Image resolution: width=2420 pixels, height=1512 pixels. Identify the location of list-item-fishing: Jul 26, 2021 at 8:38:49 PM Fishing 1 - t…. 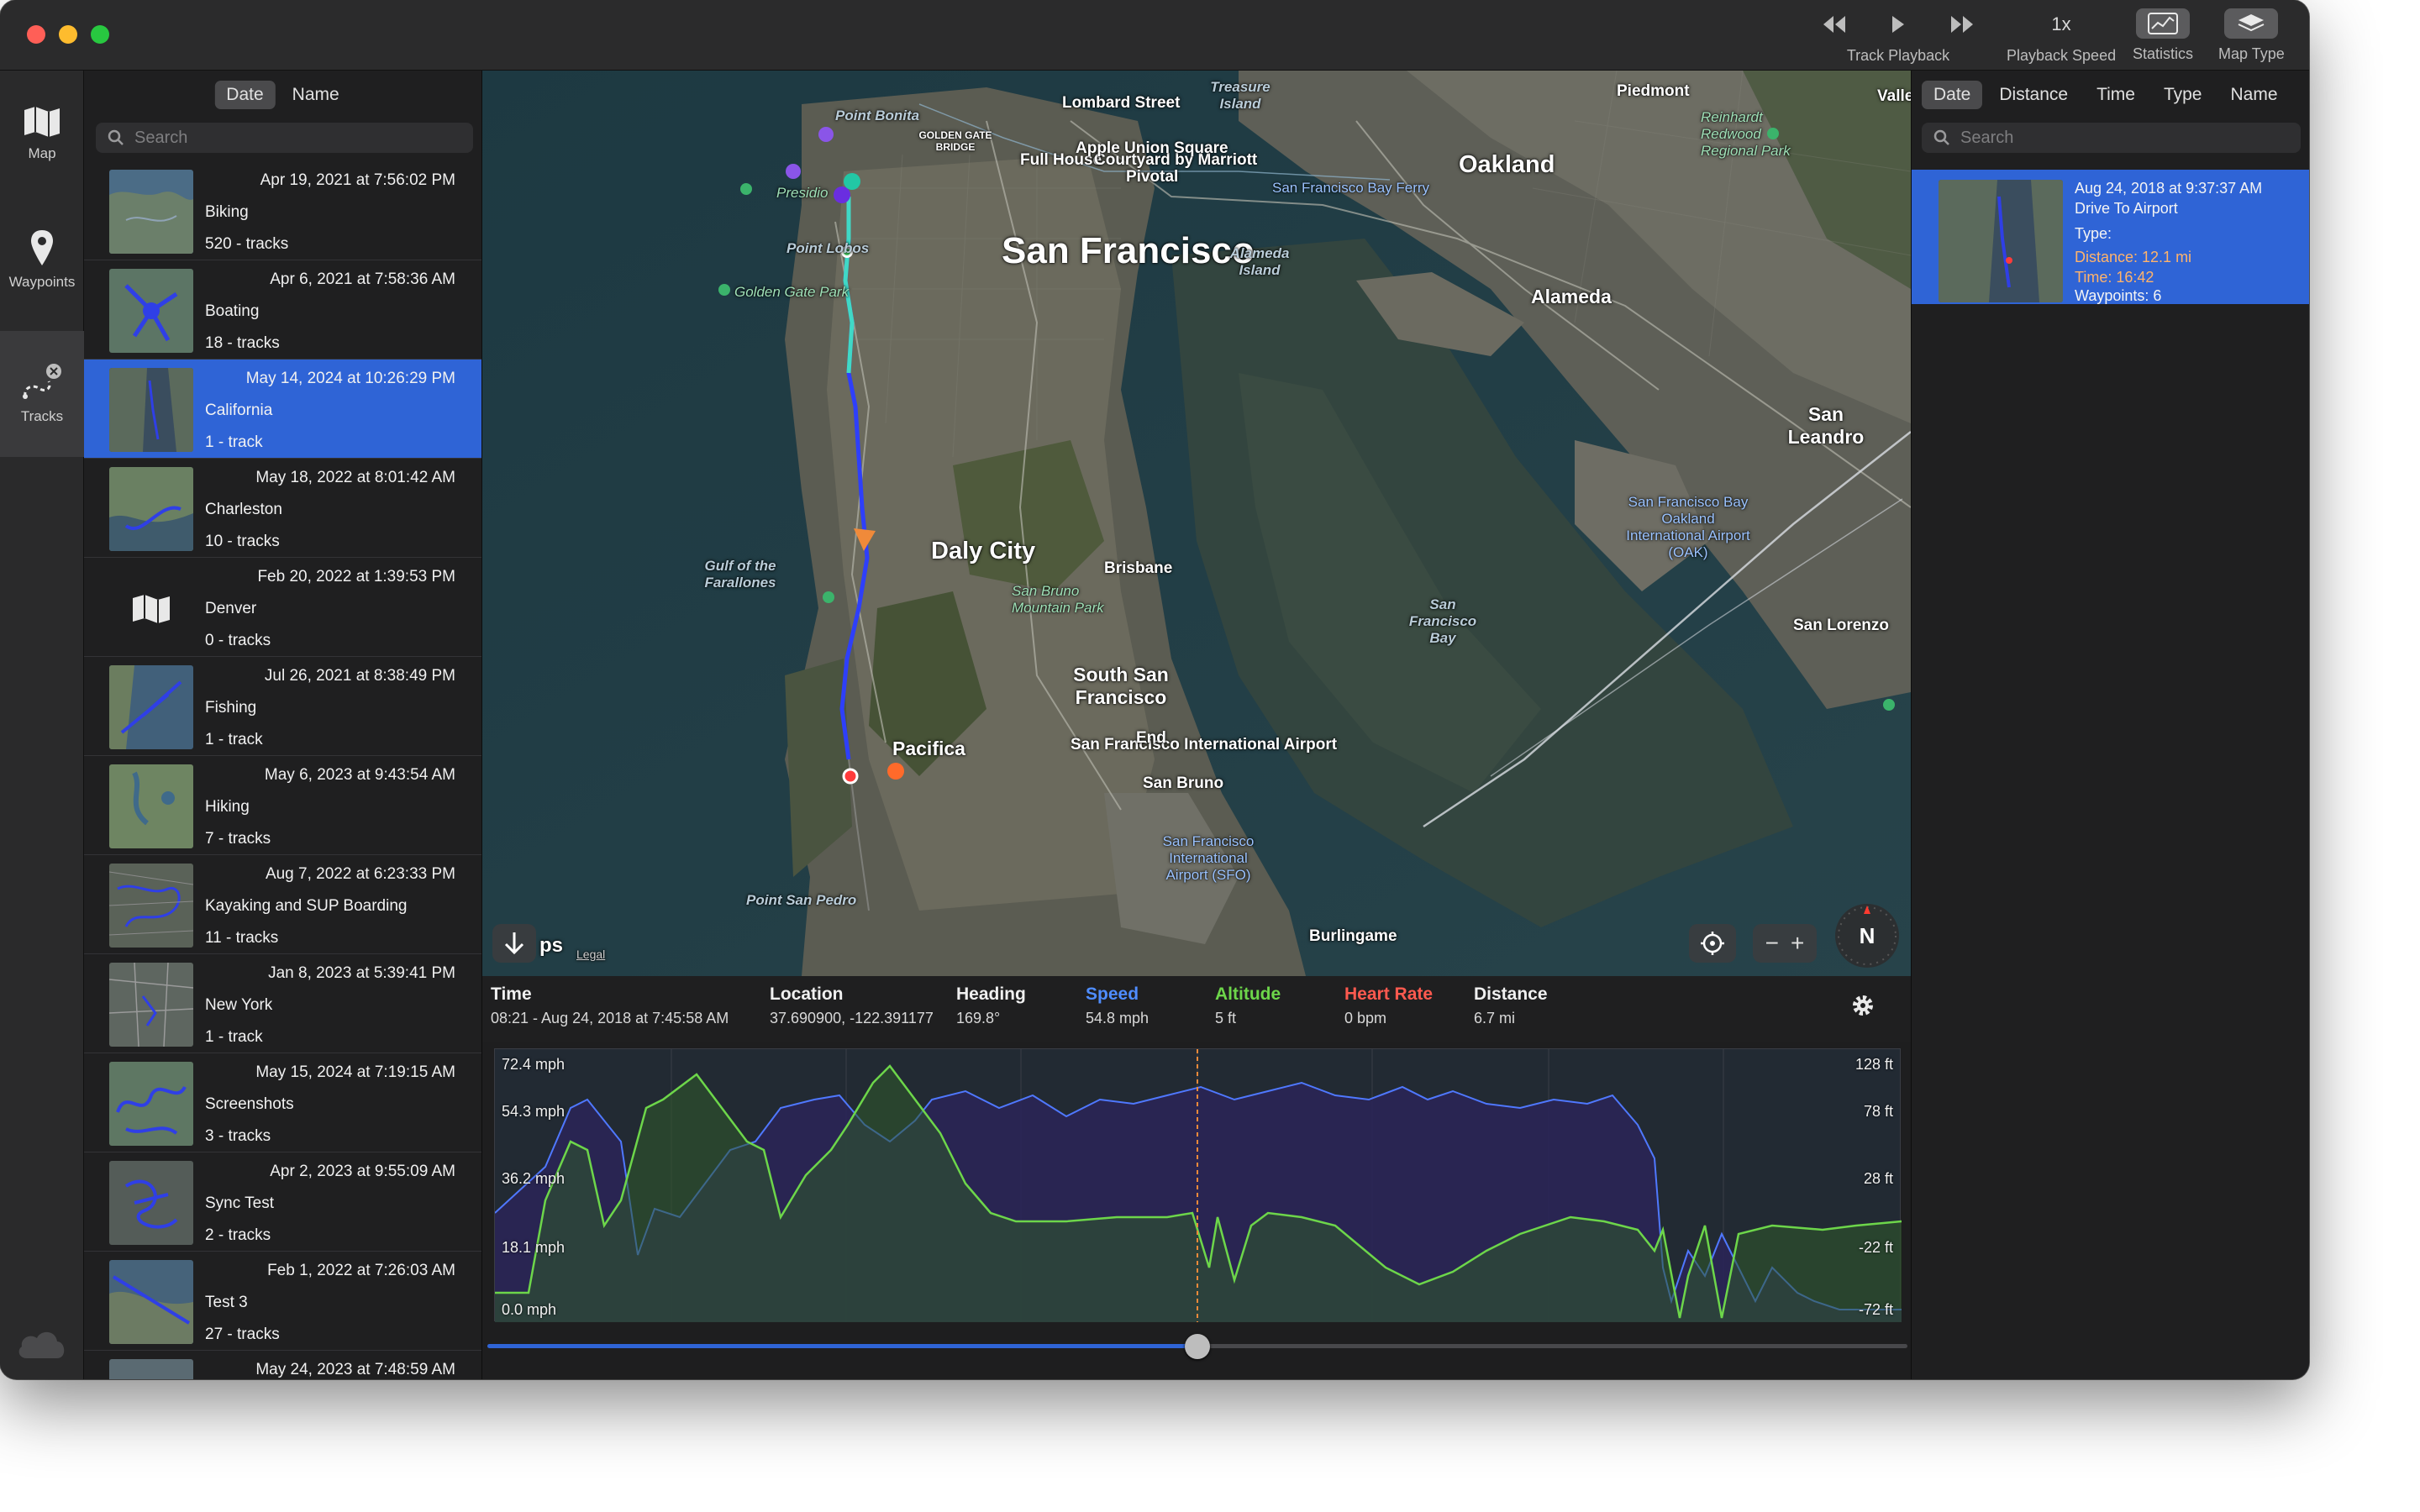
(283, 706).